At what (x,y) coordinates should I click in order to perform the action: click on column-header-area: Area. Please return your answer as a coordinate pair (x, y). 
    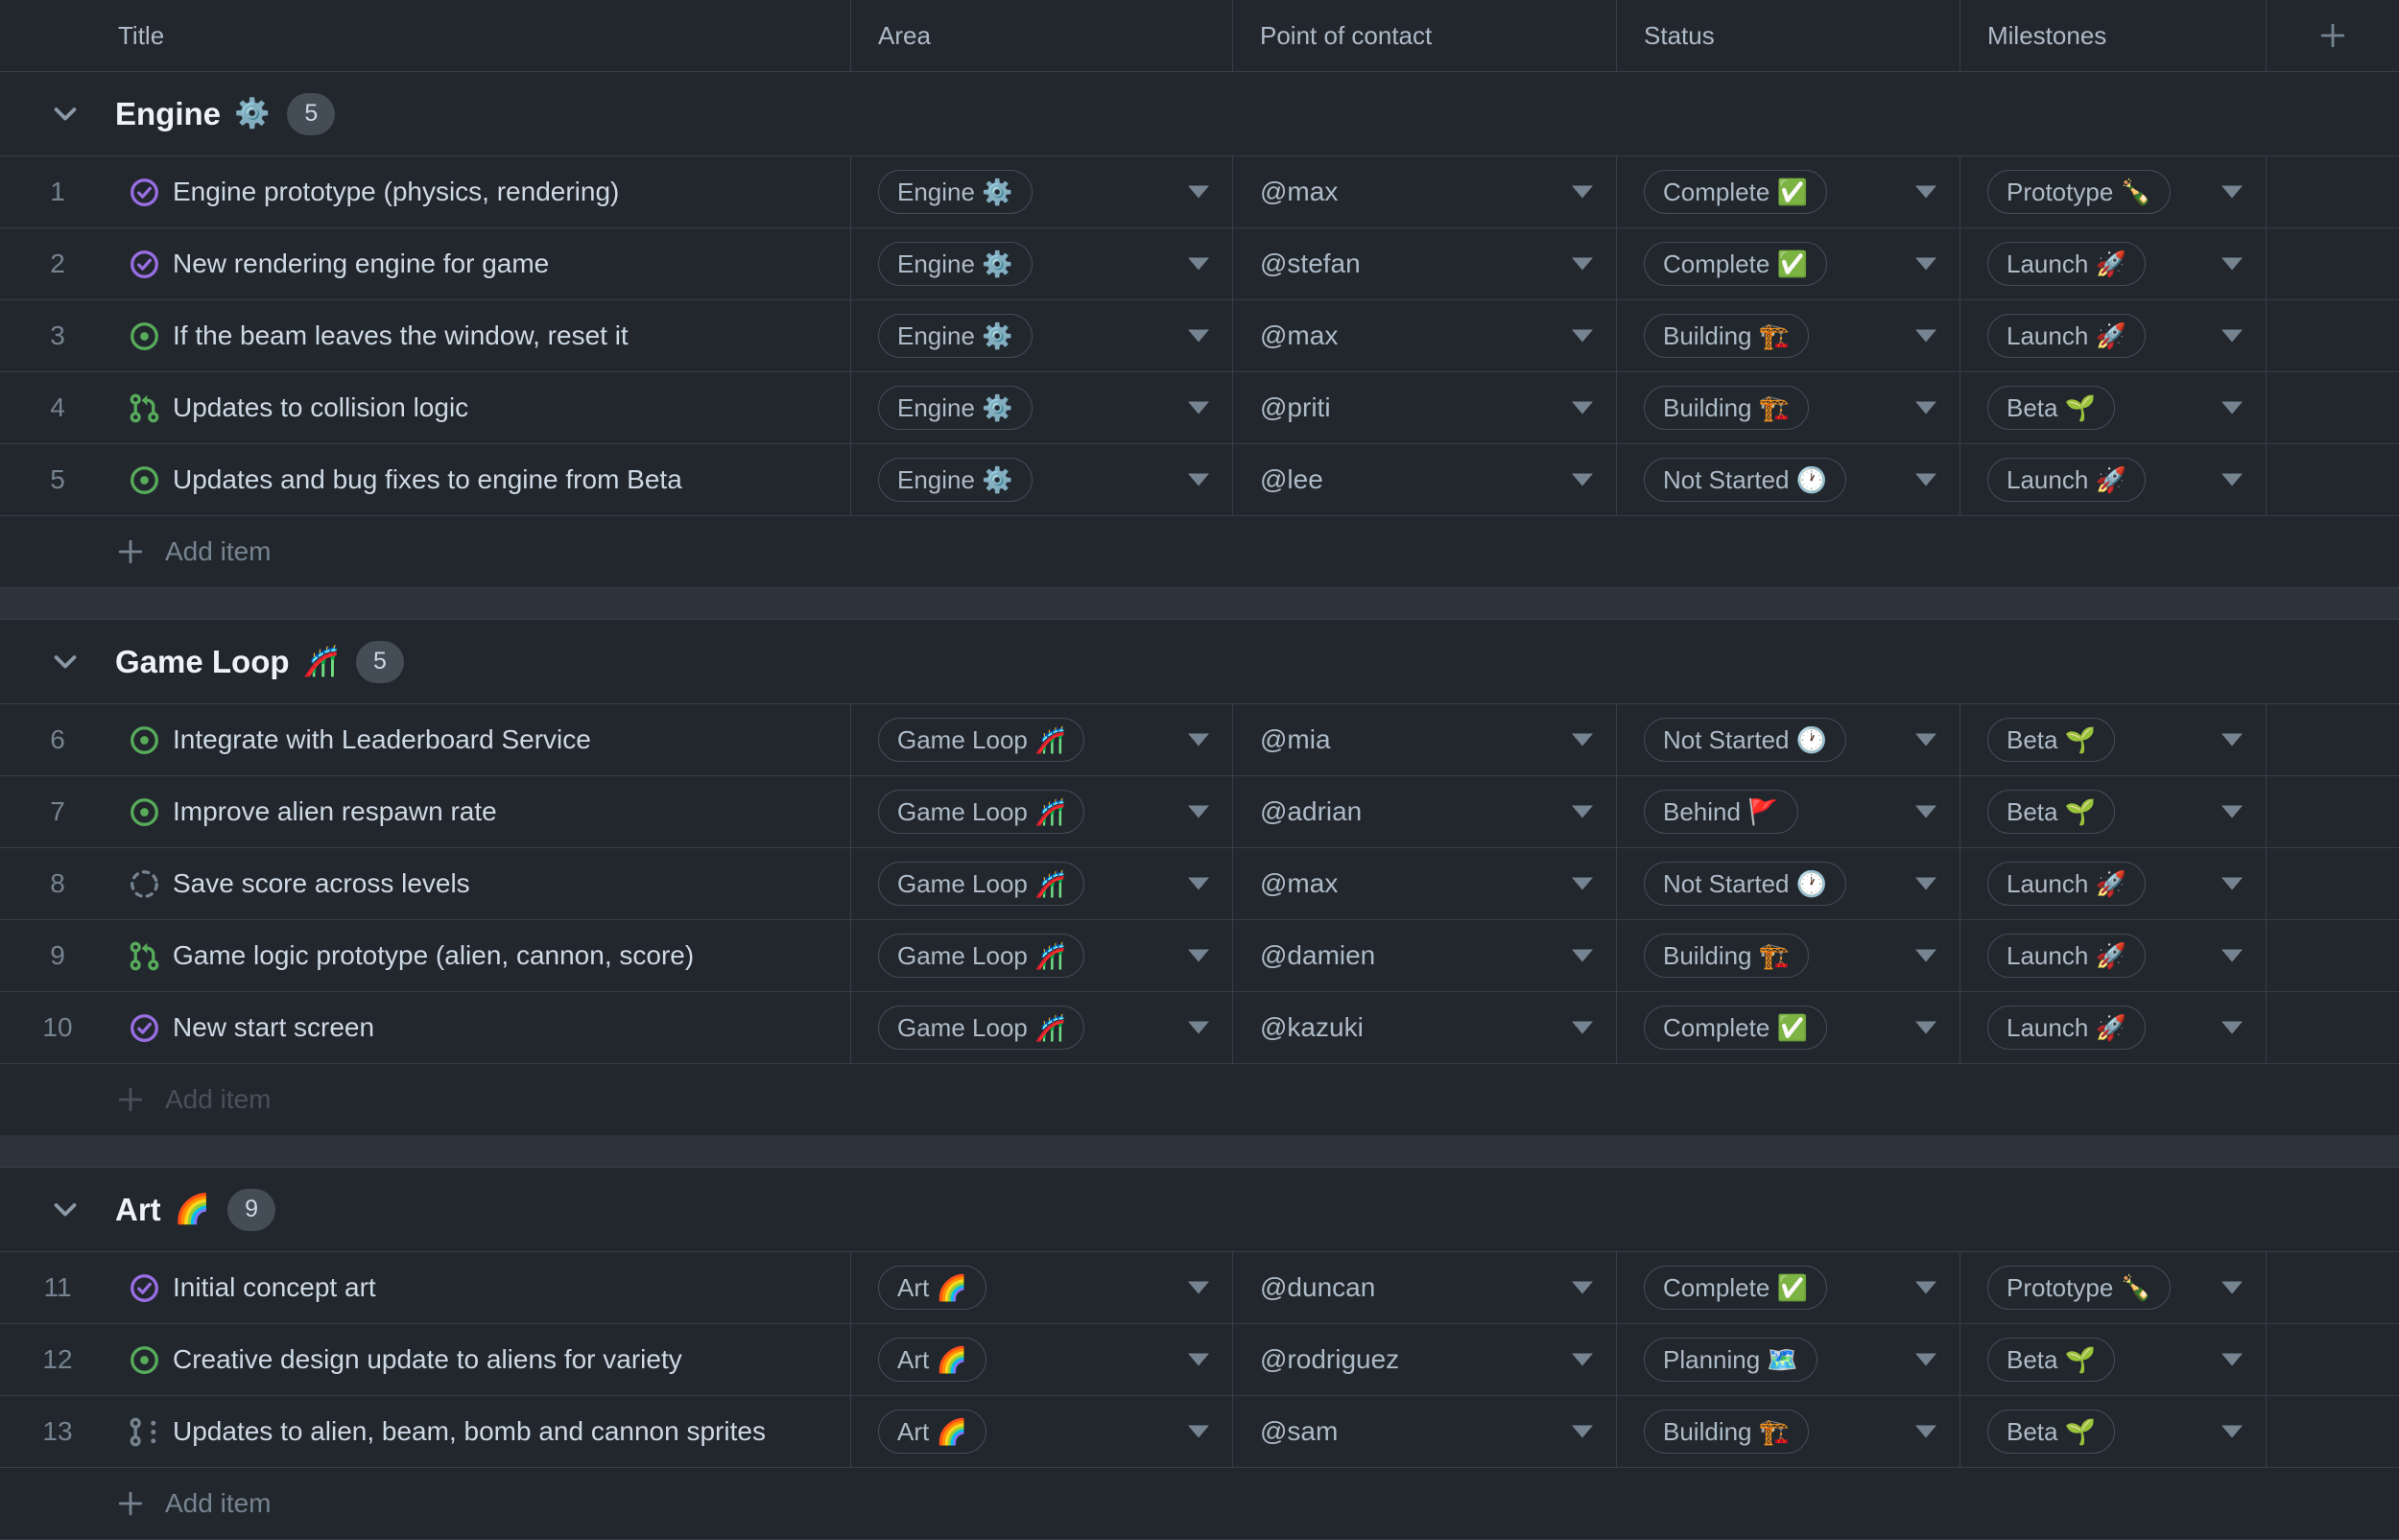
    Looking at the image, I should click on (1042, 35).